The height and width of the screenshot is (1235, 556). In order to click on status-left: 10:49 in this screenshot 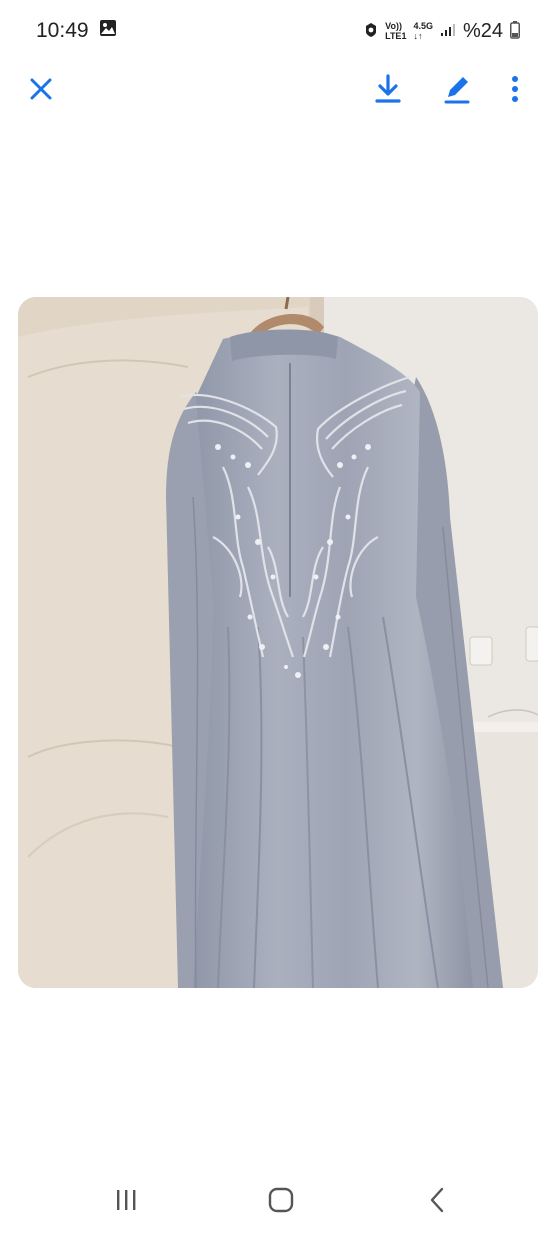, I will do `click(76, 31)`.